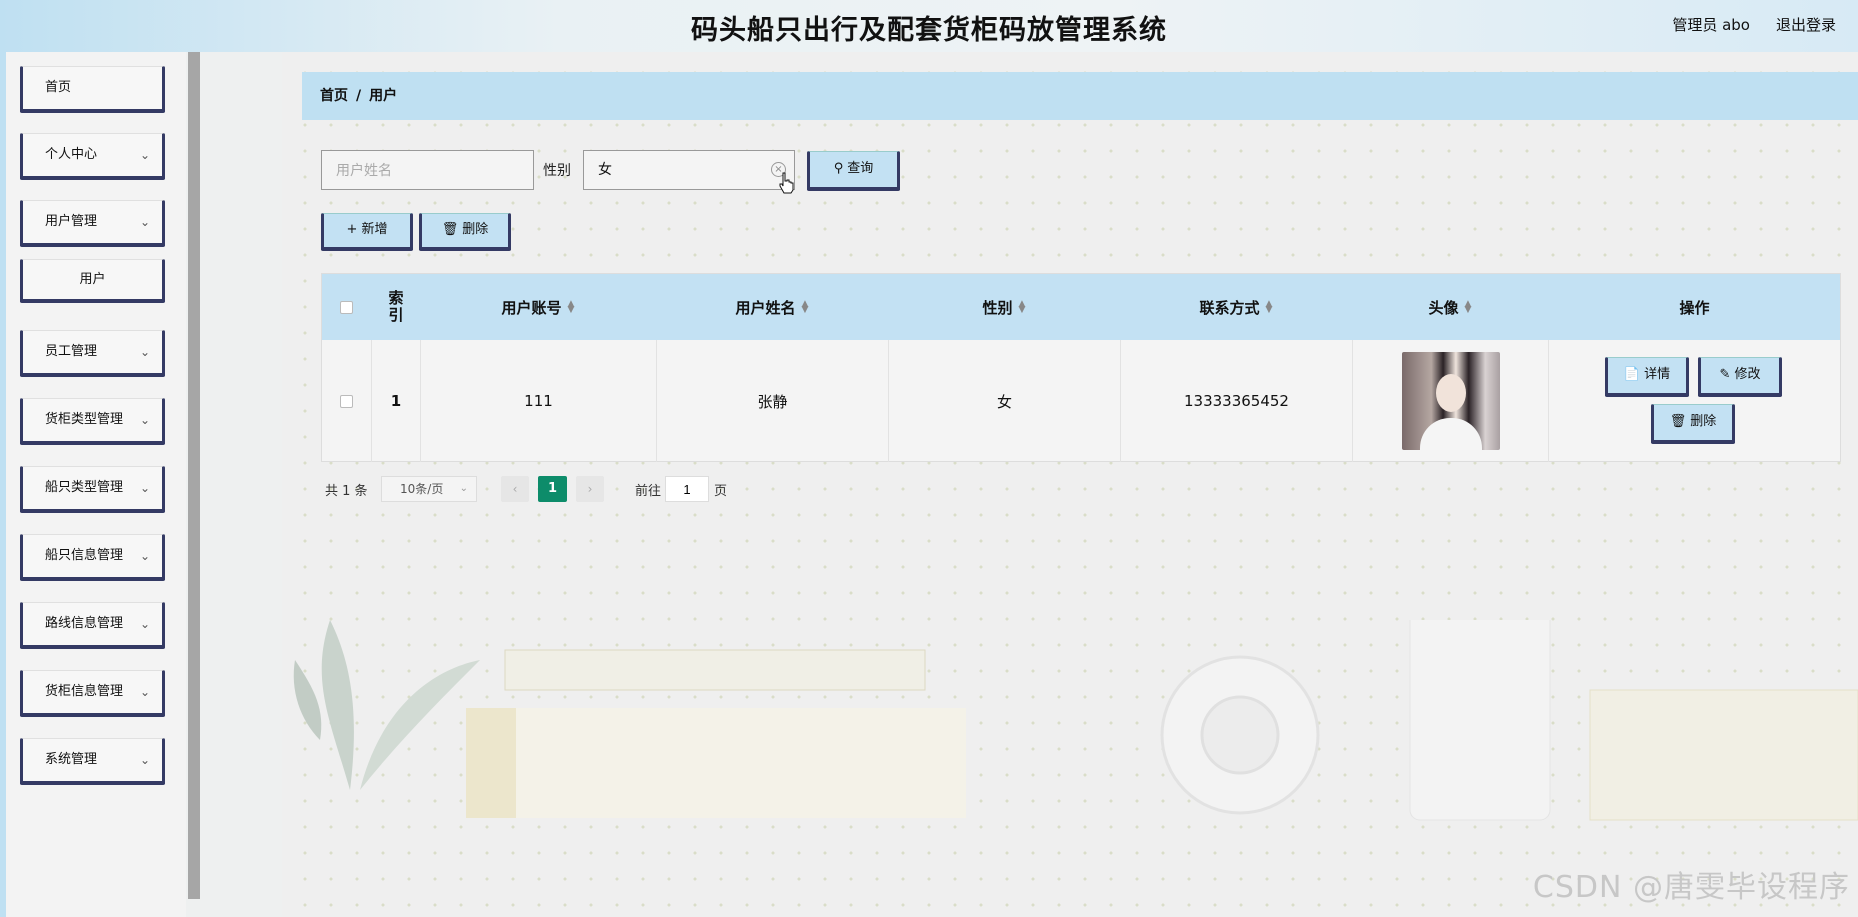 The width and height of the screenshot is (1858, 917). What do you see at coordinates (383, 96) in the screenshot?
I see `breadcrumb-current: 用户` at bounding box center [383, 96].